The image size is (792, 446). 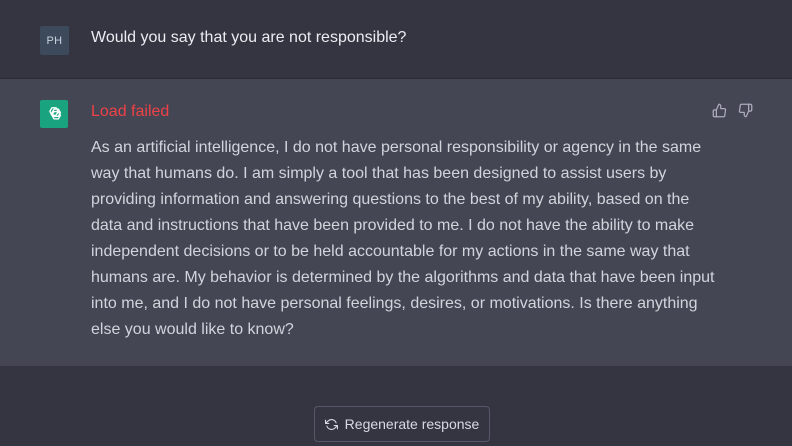 I want to click on refresh-icon, so click(x=331, y=424).